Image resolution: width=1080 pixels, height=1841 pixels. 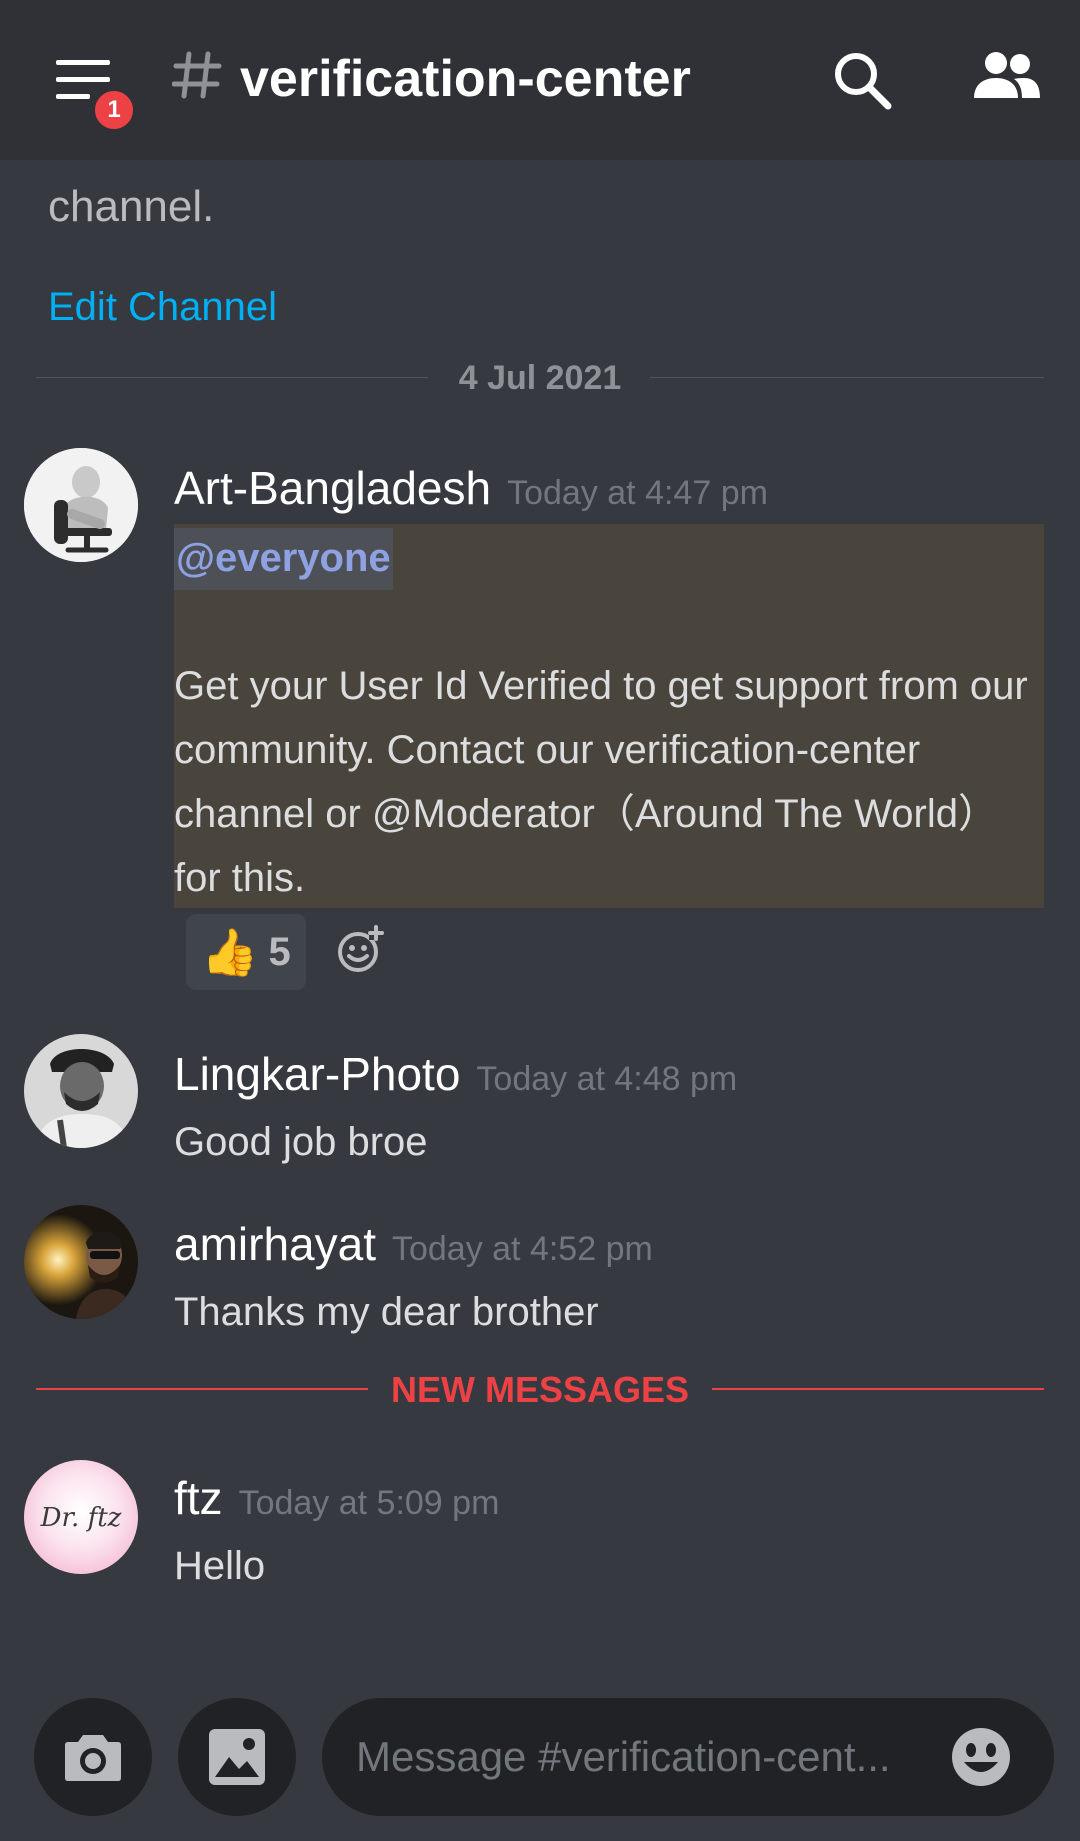 I want to click on timestamp: Today at 4:47 pm, so click(x=637, y=493).